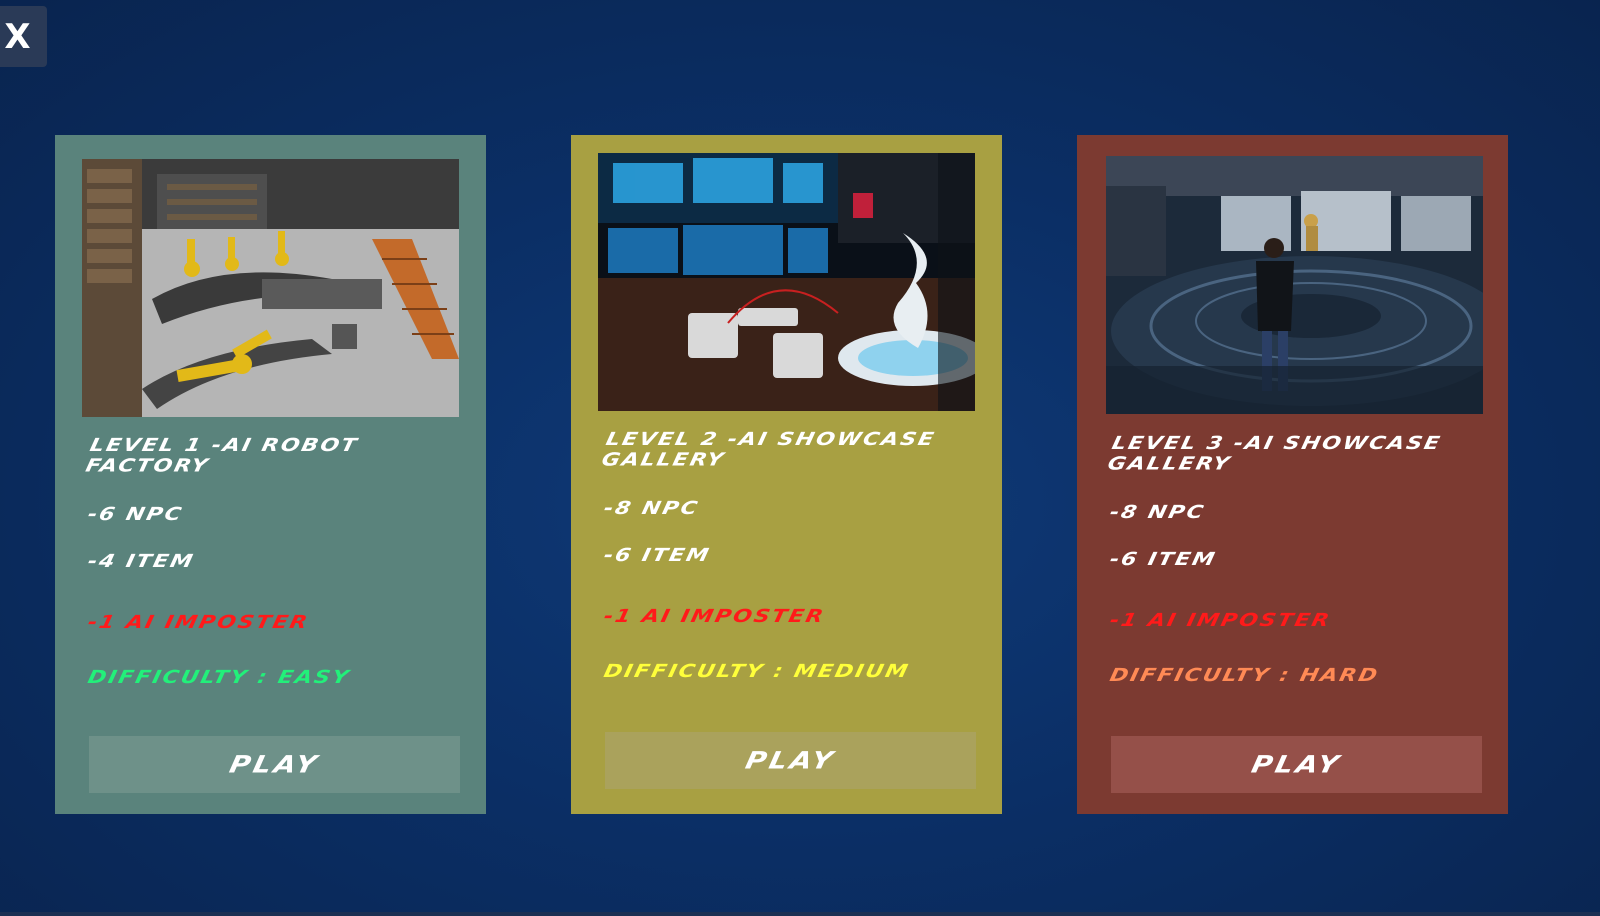 This screenshot has height=916, width=1600. Describe the element at coordinates (135, 514) in the screenshot. I see `npc-count: -6 NPC` at that location.